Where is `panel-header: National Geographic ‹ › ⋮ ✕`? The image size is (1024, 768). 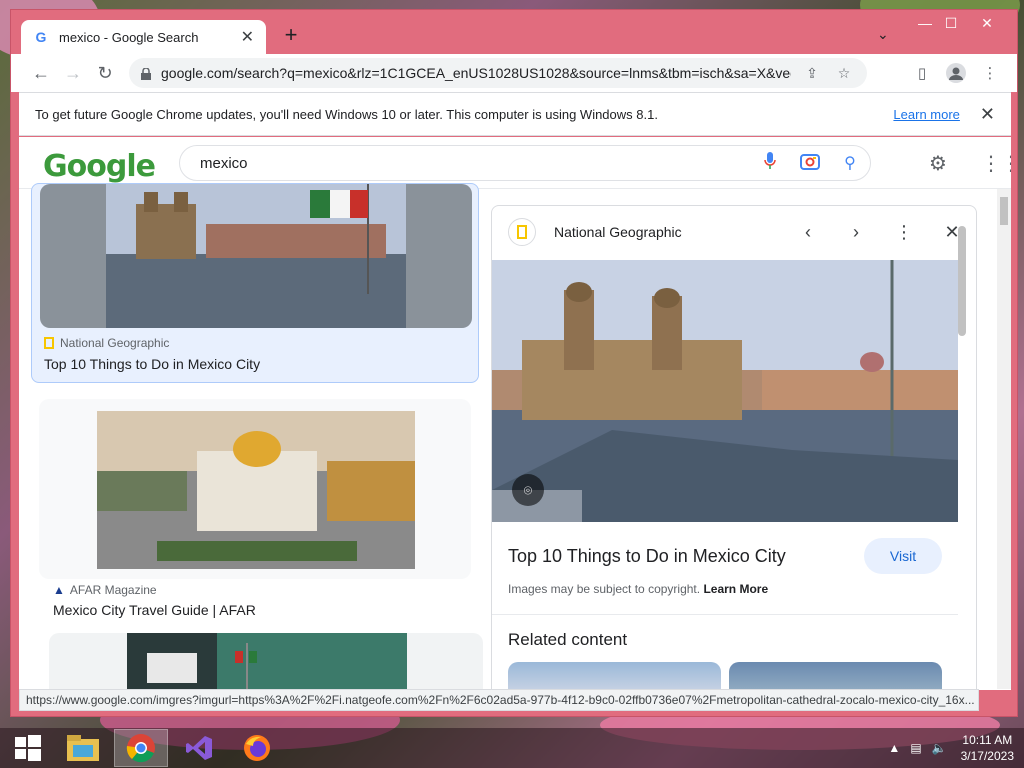 panel-header: National Geographic ‹ › ⋮ ✕ is located at coordinates (734, 232).